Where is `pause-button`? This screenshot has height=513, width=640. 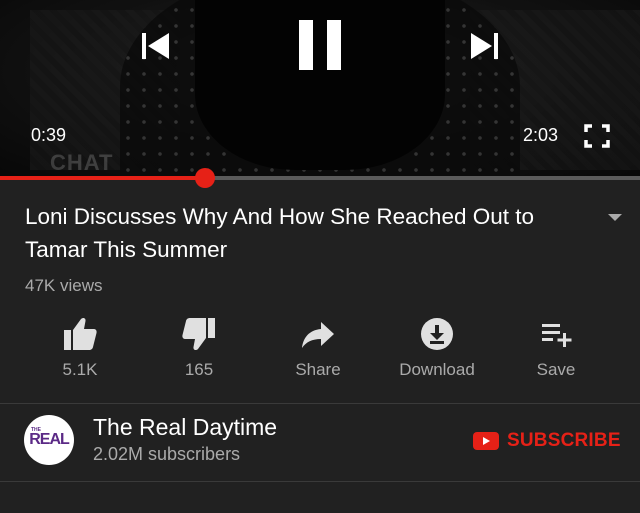
pause-button is located at coordinates (320, 45).